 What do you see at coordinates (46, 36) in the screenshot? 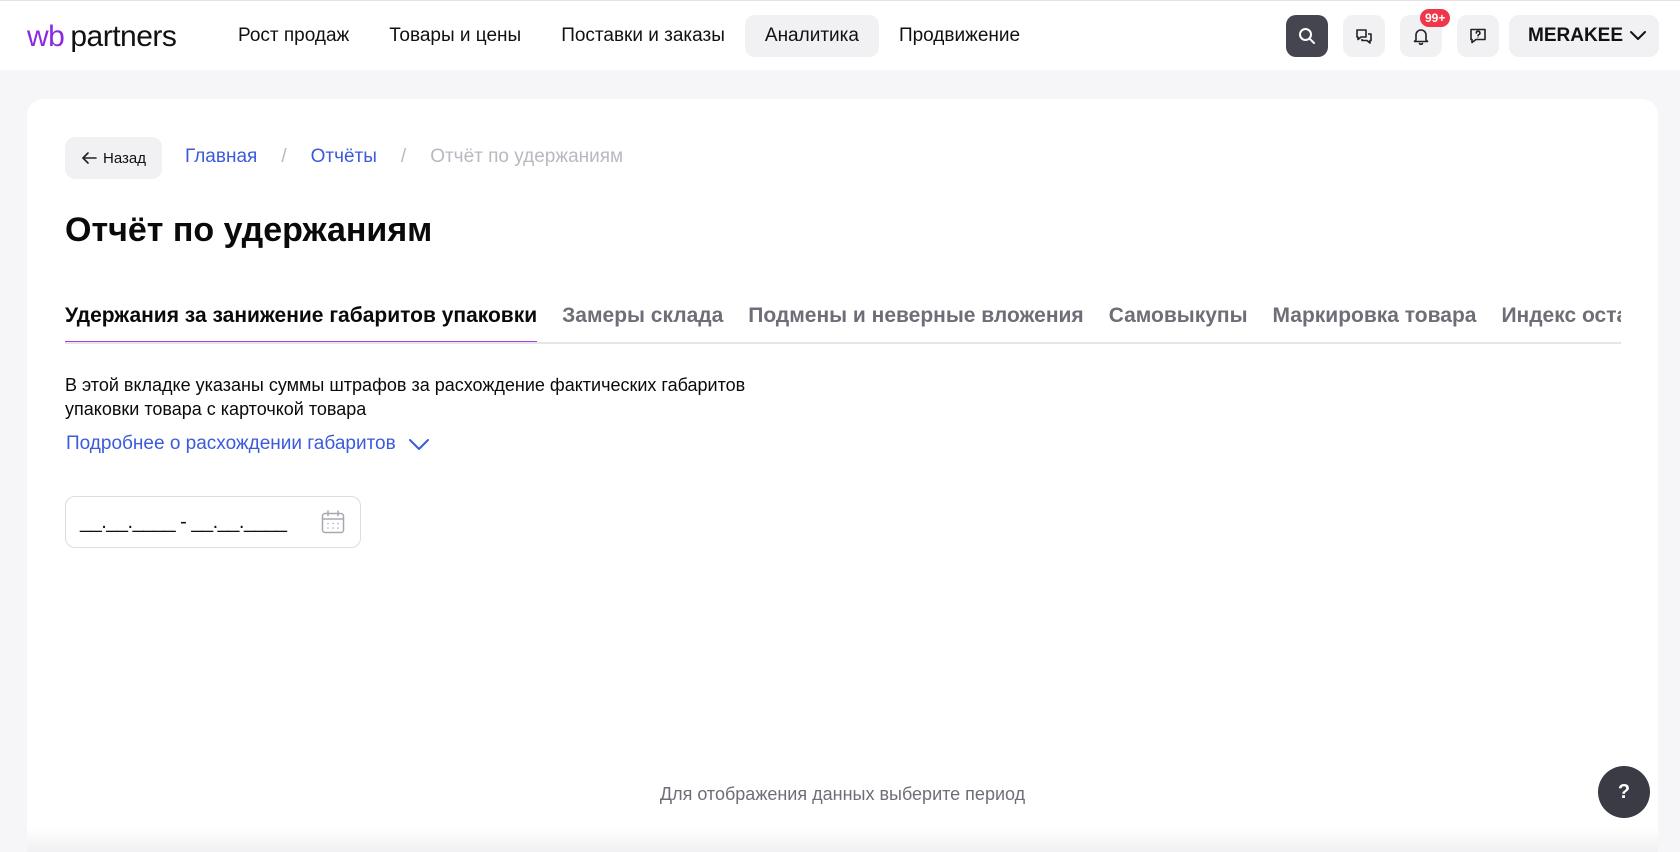
I see `logo-wb-text: wb` at bounding box center [46, 36].